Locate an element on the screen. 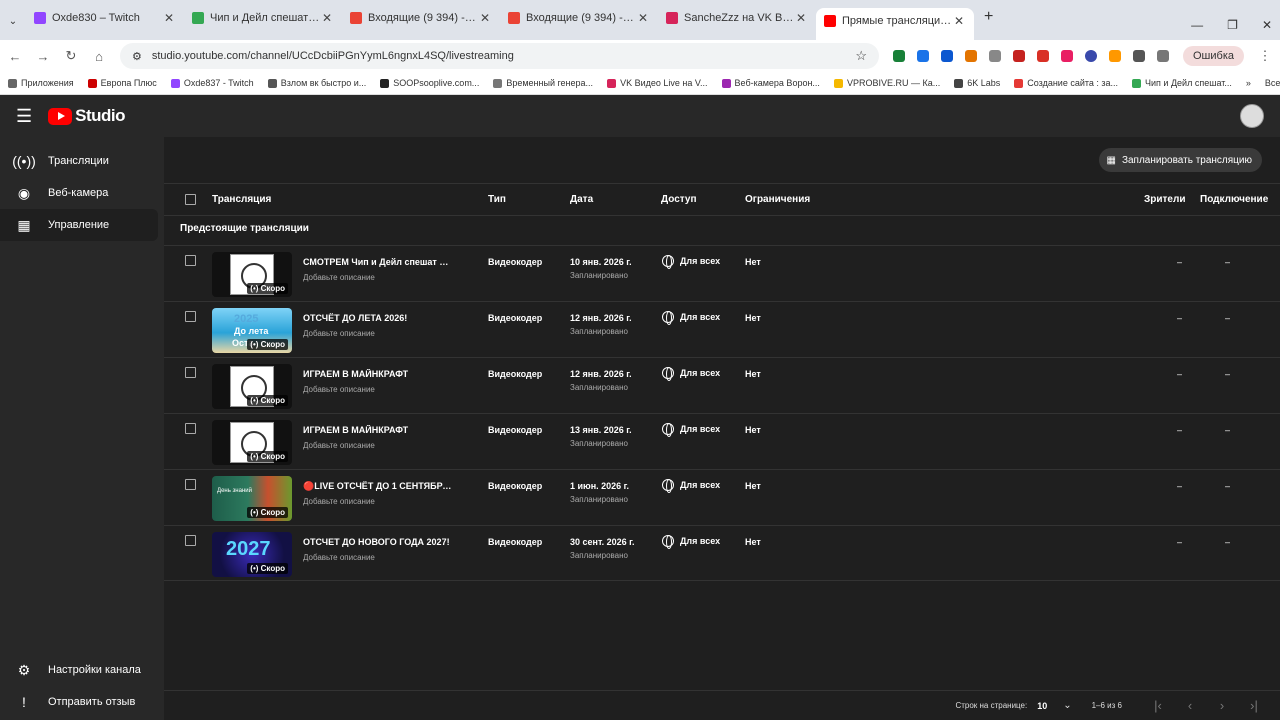 The width and height of the screenshot is (1280, 720). close-window-icon: ✕ is located at coordinates (1267, 25).